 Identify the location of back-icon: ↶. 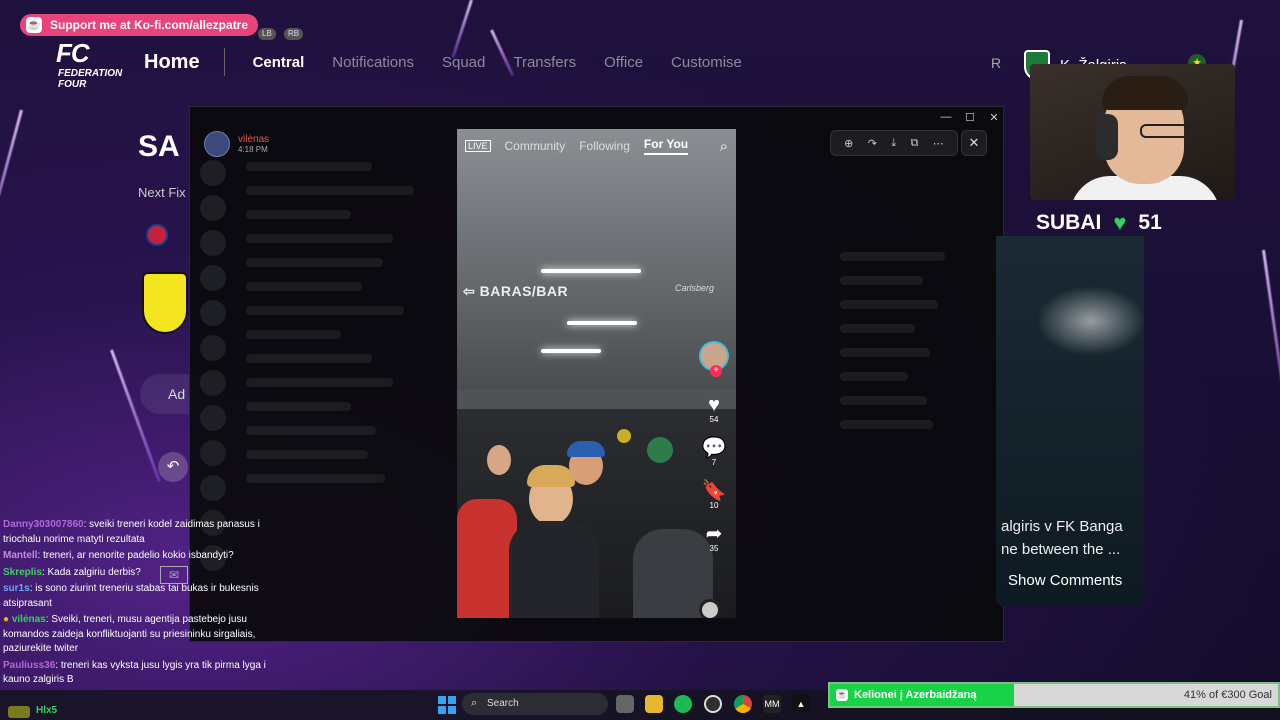
(173, 467).